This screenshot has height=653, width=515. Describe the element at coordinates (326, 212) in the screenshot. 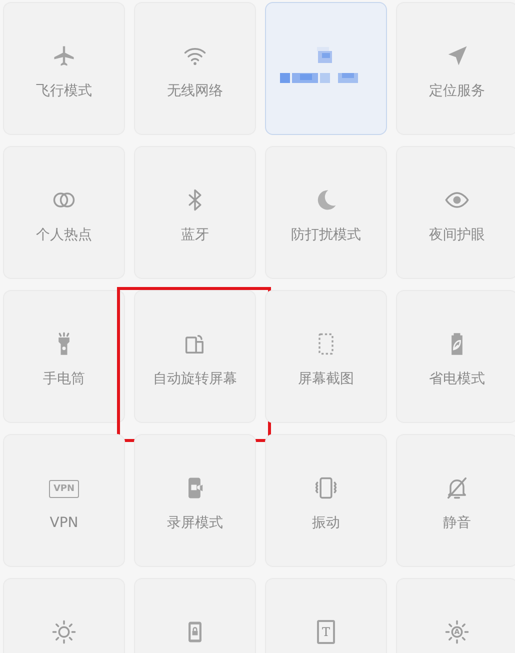

I see `toggle-tile: 防打扰模式` at that location.